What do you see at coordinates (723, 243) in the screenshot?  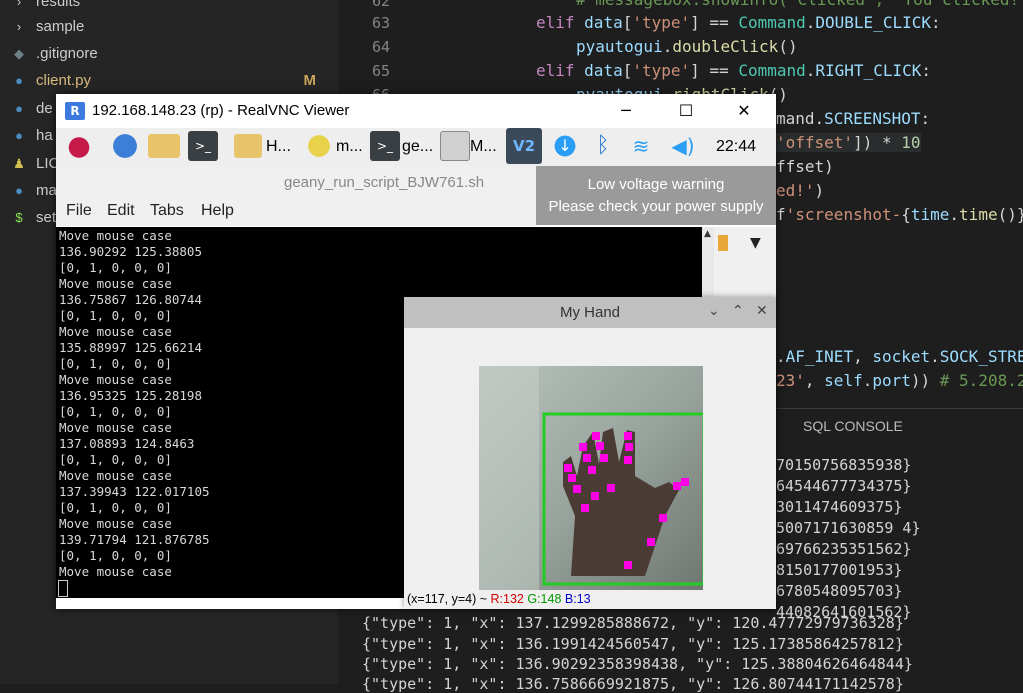 I see `toolbar-icon` at bounding box center [723, 243].